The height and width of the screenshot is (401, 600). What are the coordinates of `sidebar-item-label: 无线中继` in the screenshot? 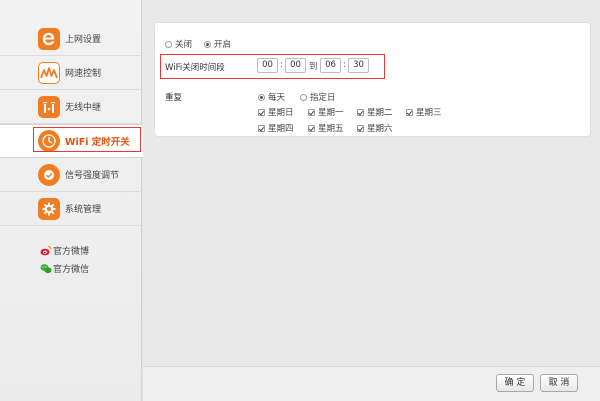 It's located at (83, 108).